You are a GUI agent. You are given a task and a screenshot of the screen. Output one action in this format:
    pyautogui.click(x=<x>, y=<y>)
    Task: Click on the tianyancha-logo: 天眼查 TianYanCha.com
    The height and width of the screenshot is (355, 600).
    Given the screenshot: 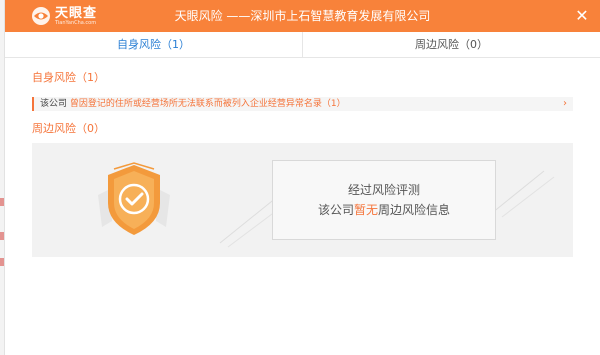 What is the action you would take?
    pyautogui.click(x=64, y=16)
    